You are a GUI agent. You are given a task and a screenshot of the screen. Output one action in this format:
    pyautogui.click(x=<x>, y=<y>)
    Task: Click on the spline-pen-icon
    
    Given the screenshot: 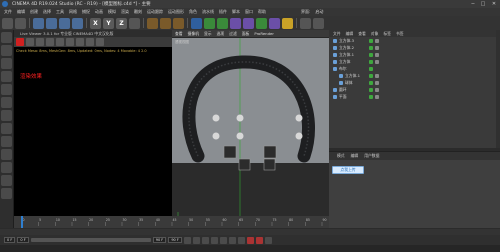 What is the action you would take?
    pyautogui.click(x=209, y=23)
    